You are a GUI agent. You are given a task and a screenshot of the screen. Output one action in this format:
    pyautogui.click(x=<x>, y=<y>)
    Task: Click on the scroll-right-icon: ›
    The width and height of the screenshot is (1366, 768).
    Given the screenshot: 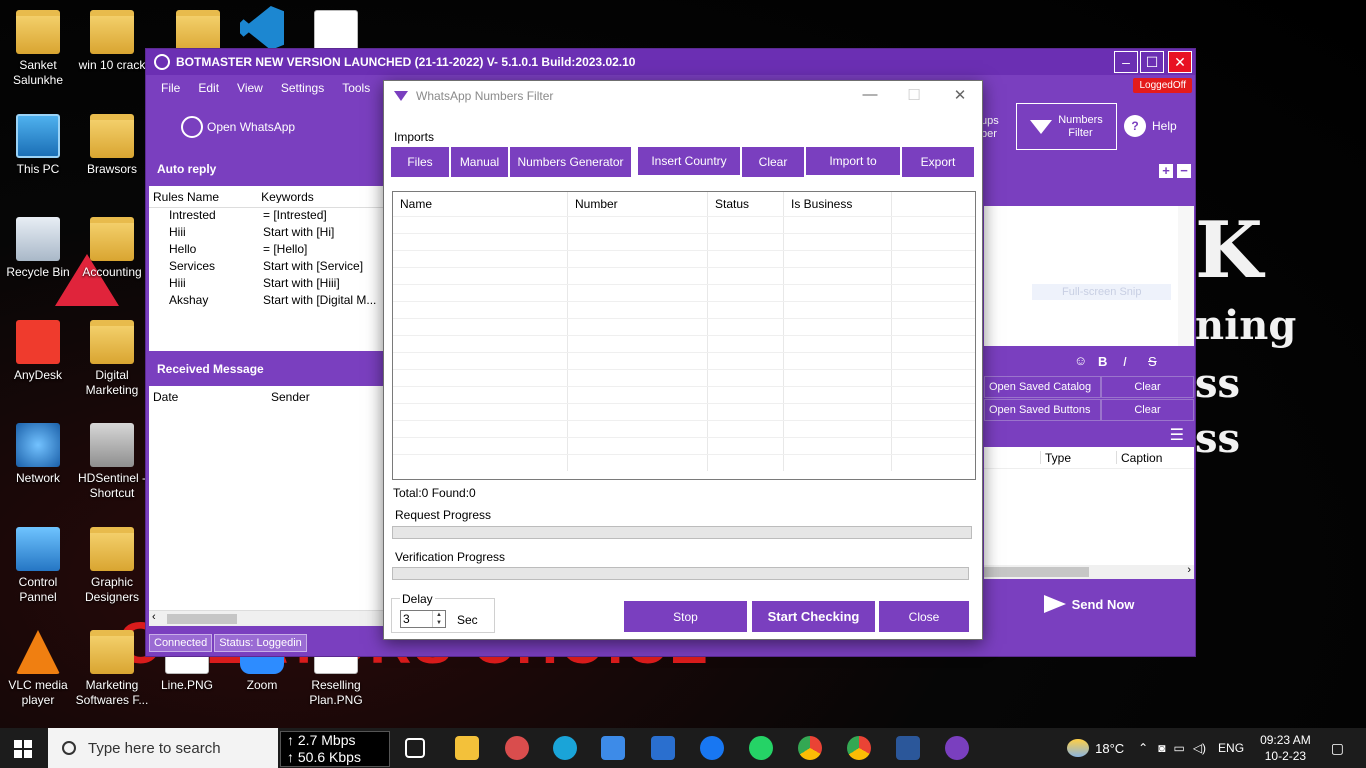 What is the action you would take?
    pyautogui.click(x=1189, y=570)
    